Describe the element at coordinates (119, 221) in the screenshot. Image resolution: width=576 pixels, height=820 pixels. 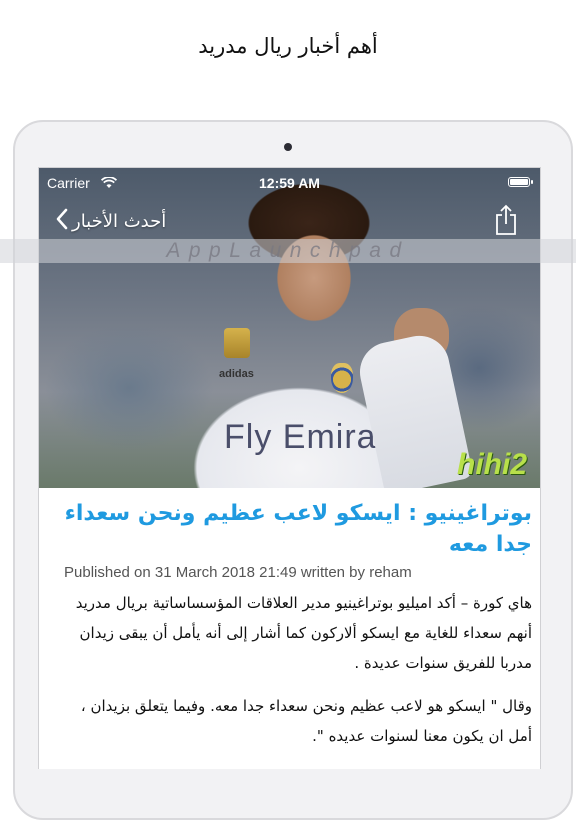
I see `back-label: أحدث الأخبار` at that location.